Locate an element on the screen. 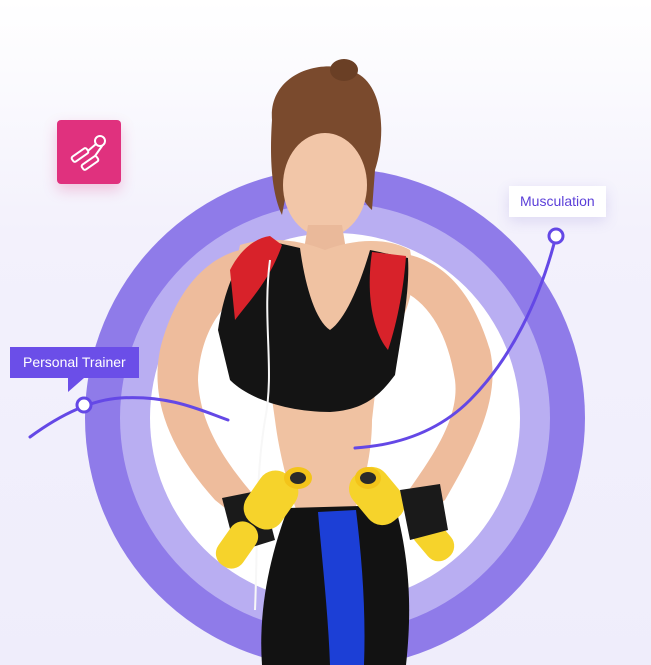  fitness-badge is located at coordinates (89, 152).